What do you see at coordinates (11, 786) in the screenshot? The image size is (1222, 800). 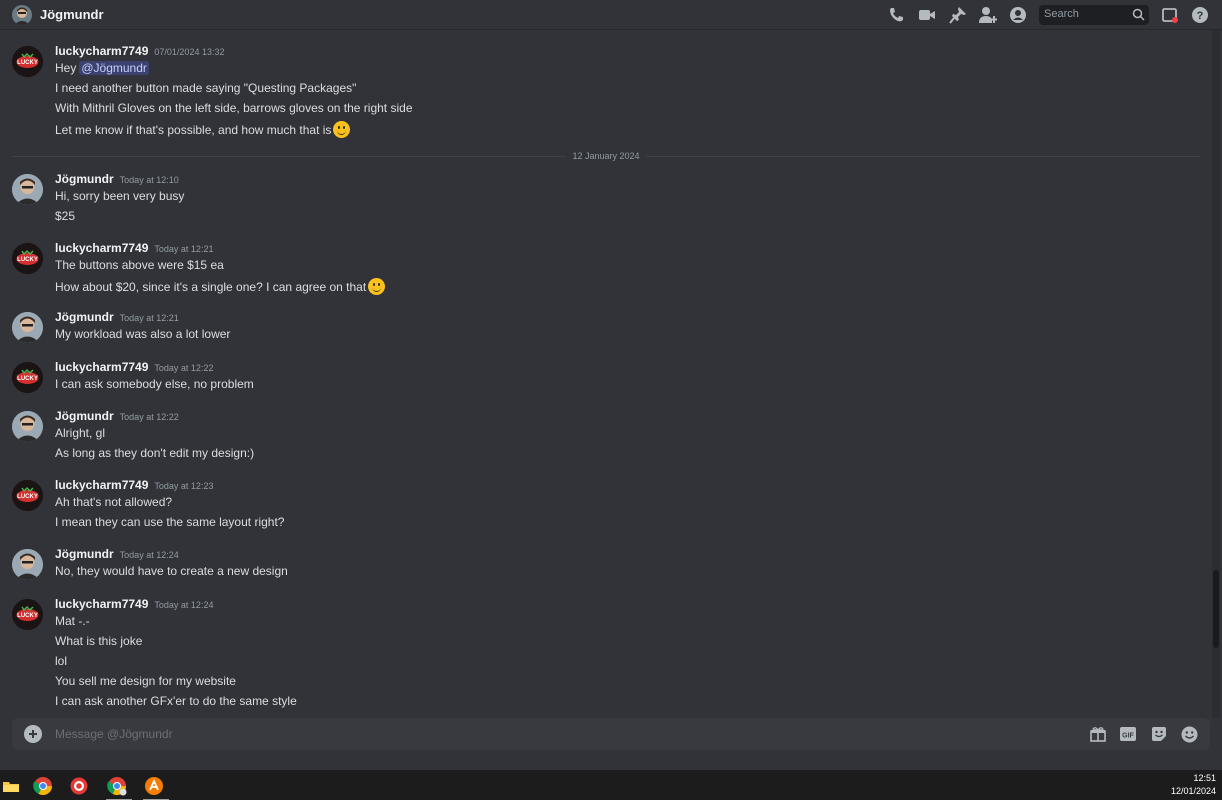 I see `file-explorer-icon` at bounding box center [11, 786].